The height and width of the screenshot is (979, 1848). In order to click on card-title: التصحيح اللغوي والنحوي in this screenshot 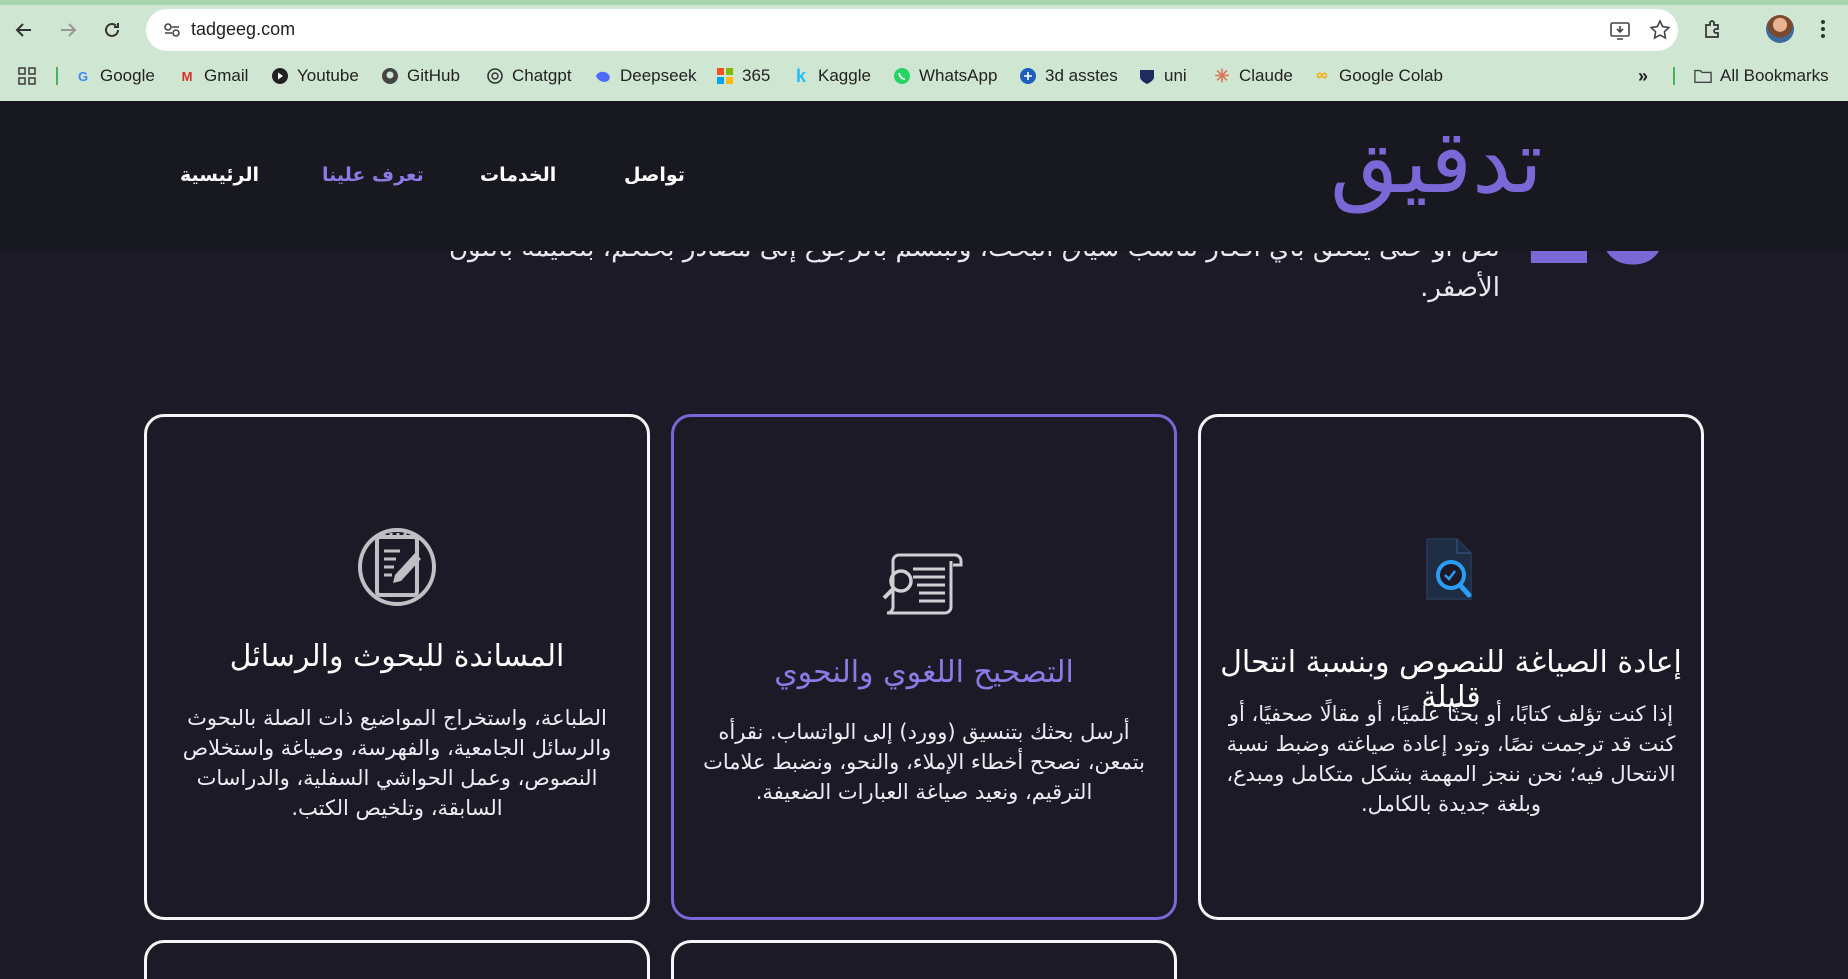, I will do `click(924, 672)`.